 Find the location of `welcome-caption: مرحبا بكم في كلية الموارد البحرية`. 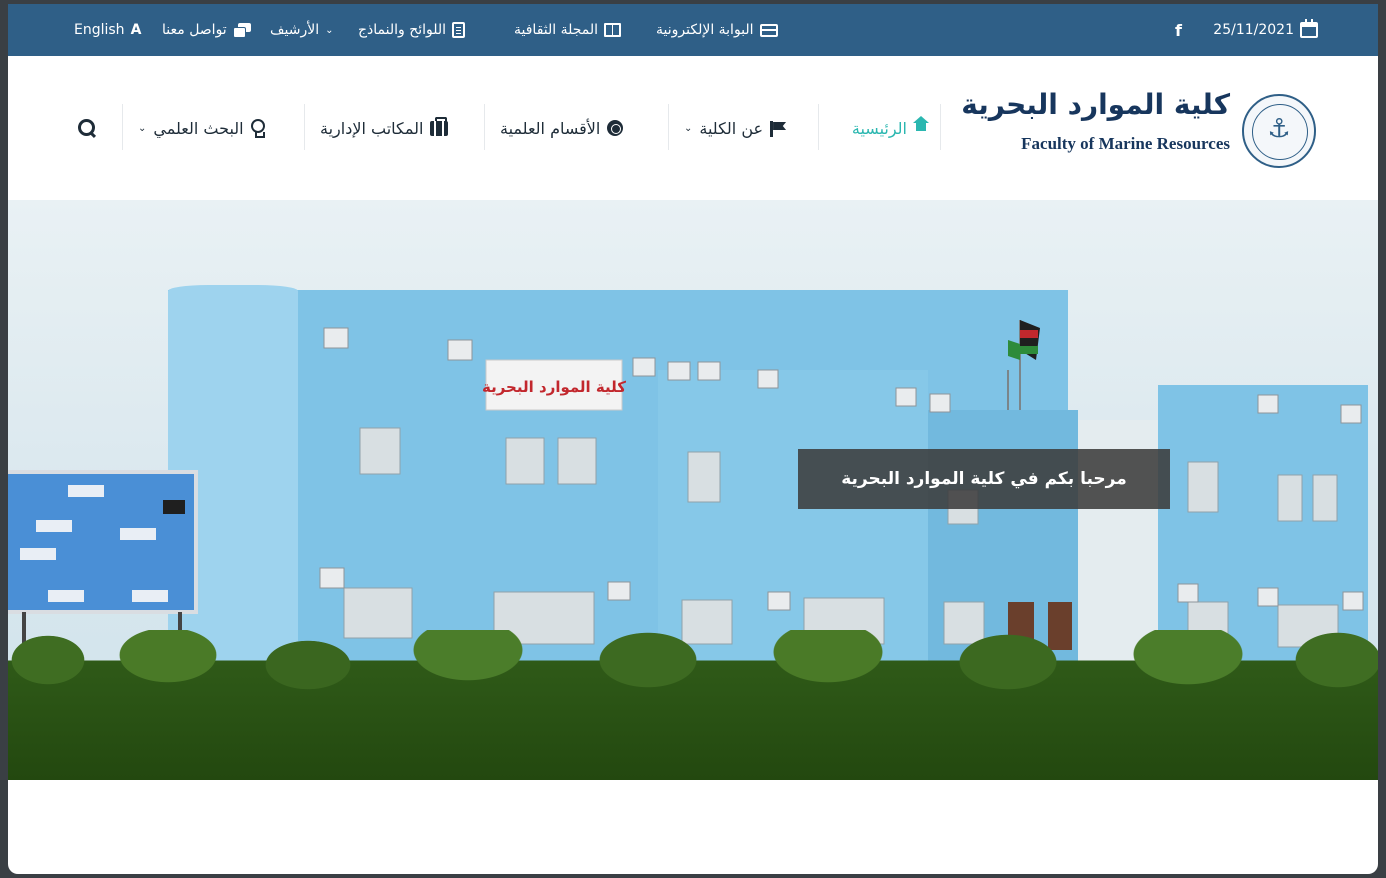

welcome-caption: مرحبا بكم في كلية الموارد البحرية is located at coordinates (984, 479).